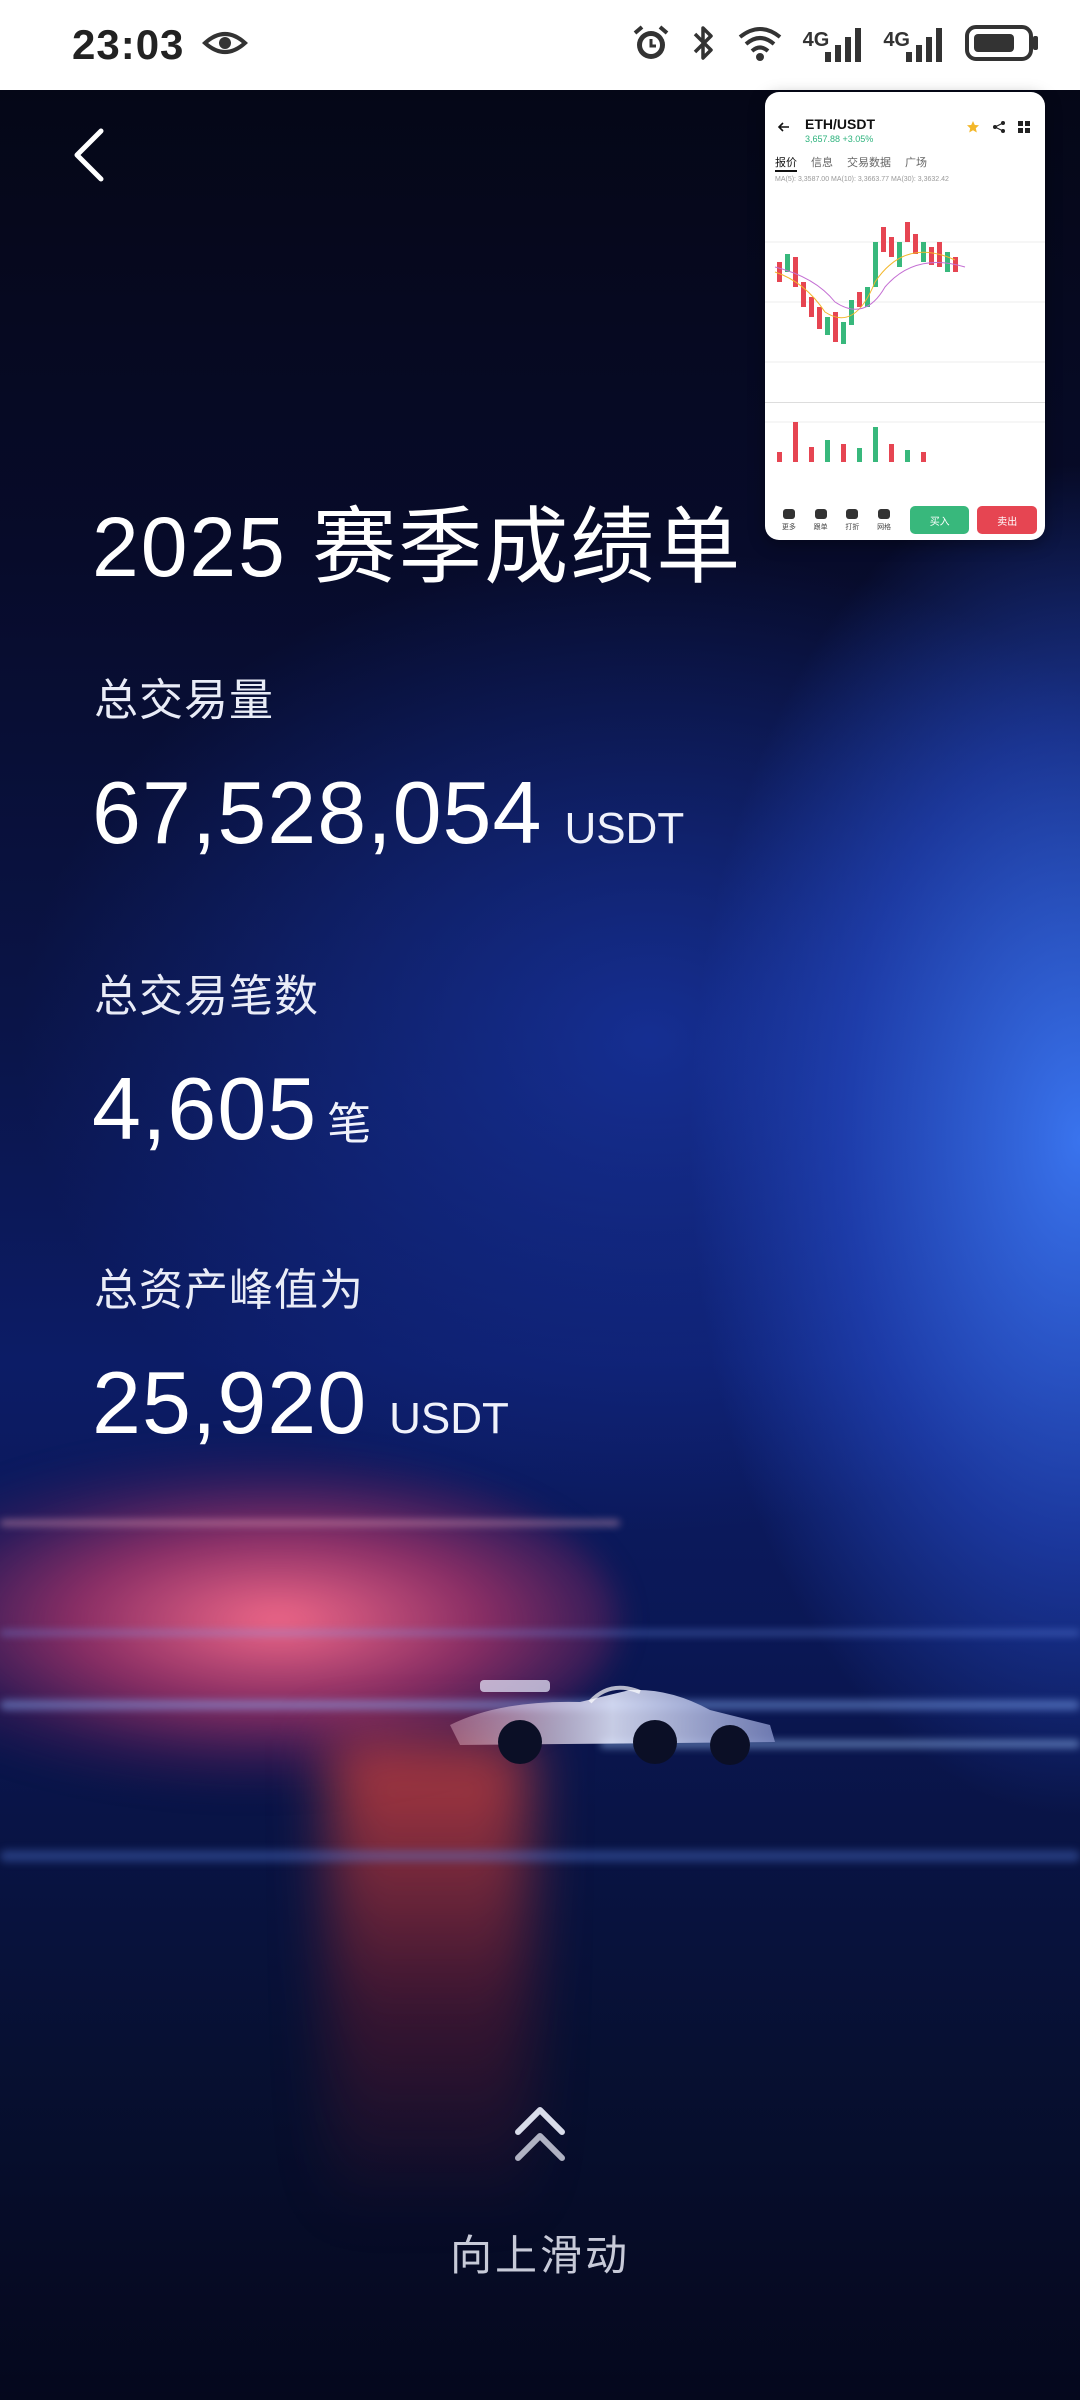 The image size is (1080, 2400). Describe the element at coordinates (651, 45) in the screenshot. I see `alarm-icon` at that location.